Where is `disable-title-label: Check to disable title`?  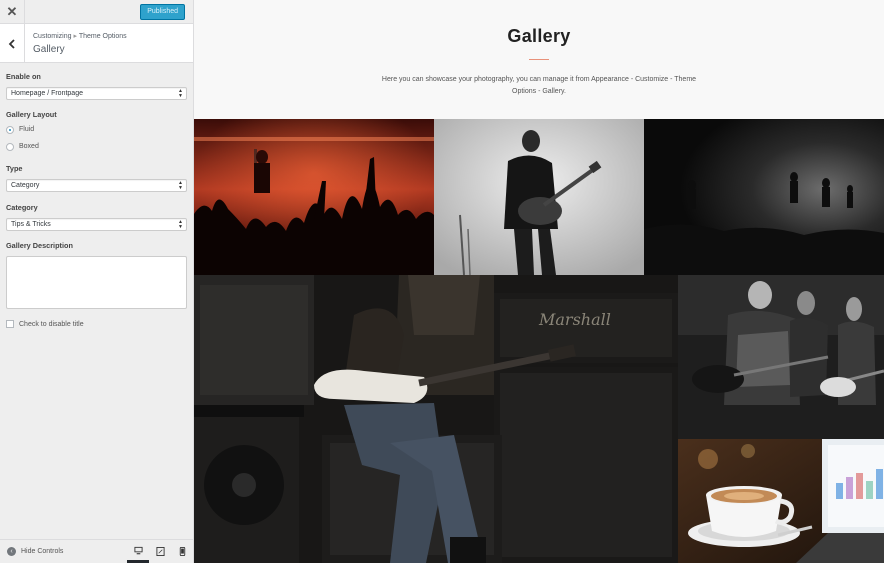
disable-title-label: Check to disable title is located at coordinates (51, 324).